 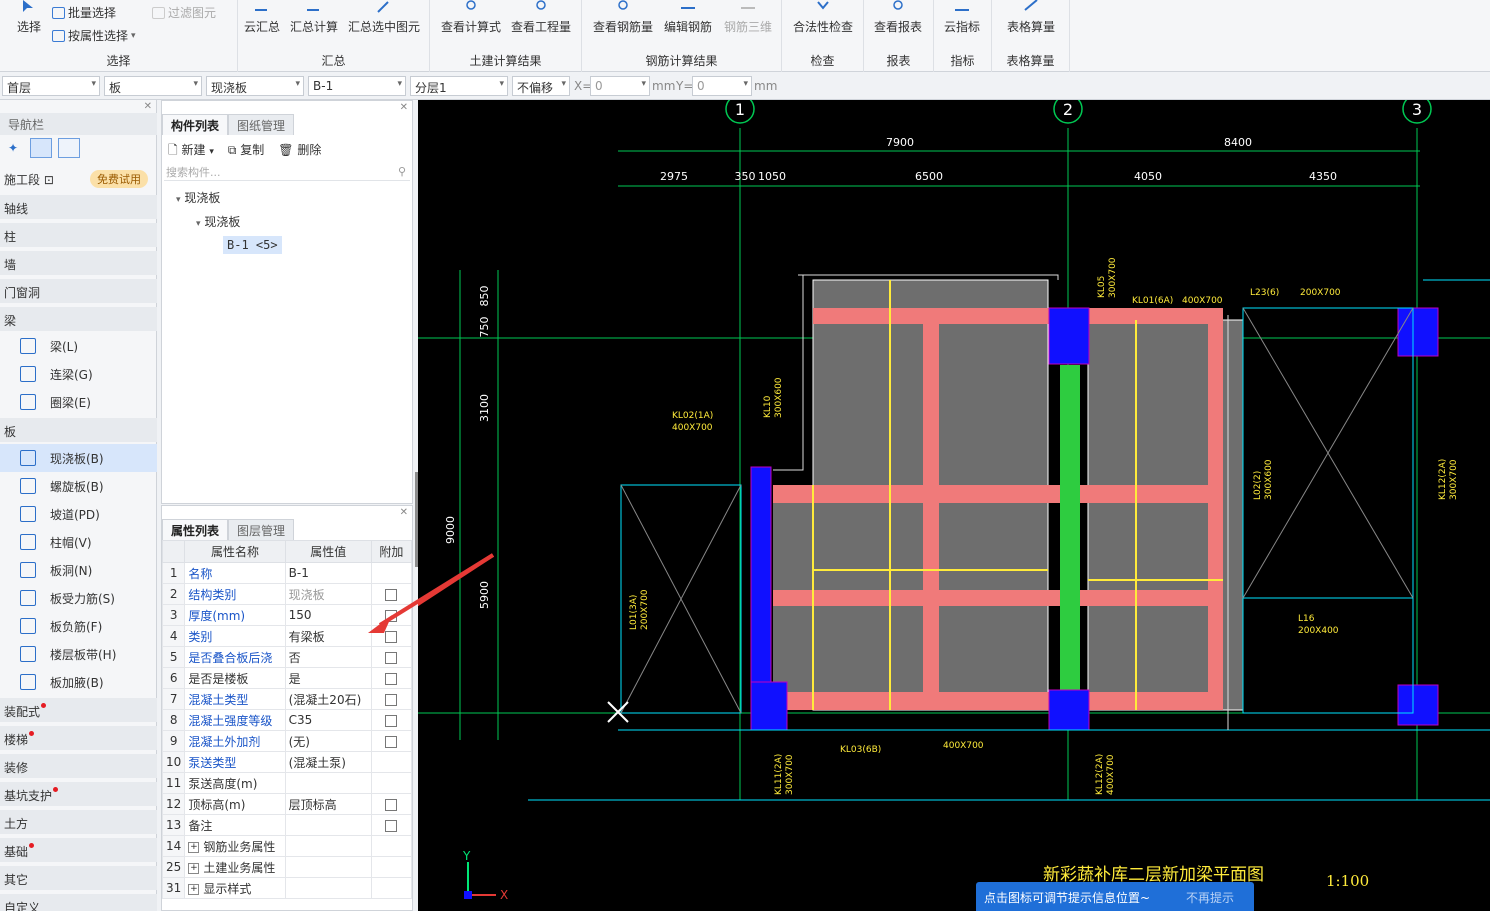 I want to click on property-row: 11 泵送高度(m), so click(x=287, y=783).